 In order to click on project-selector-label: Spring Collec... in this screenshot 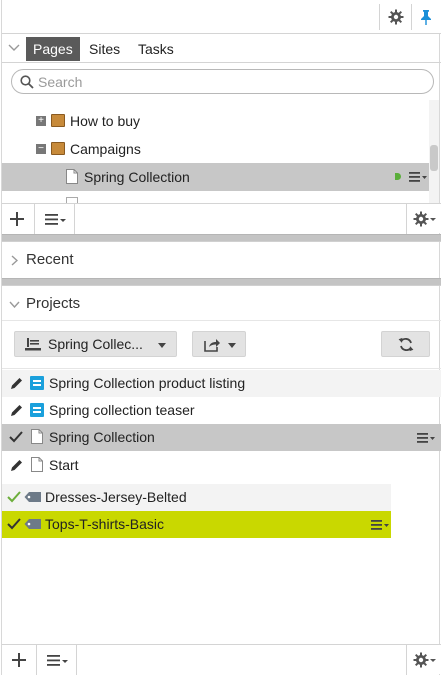, I will do `click(95, 344)`.